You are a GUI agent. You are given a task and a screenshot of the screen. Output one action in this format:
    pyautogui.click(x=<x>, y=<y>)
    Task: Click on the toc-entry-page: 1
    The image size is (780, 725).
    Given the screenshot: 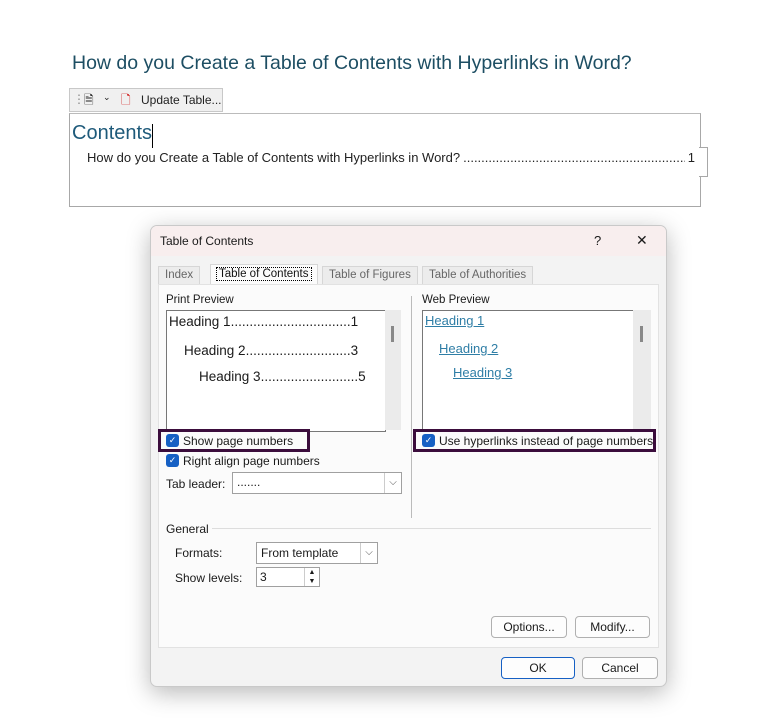 What is the action you would take?
    pyautogui.click(x=691, y=157)
    